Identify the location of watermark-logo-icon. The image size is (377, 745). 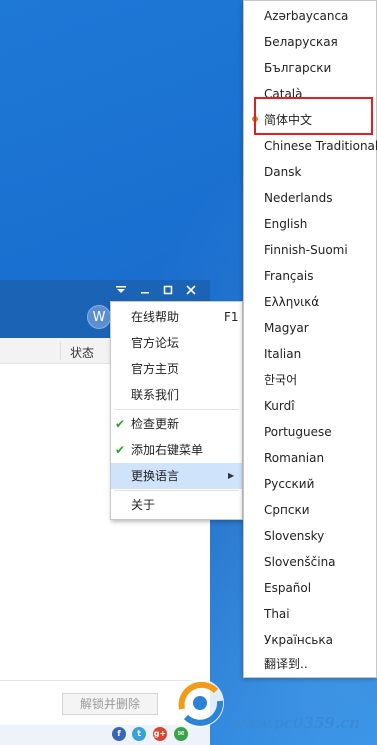
(200, 703).